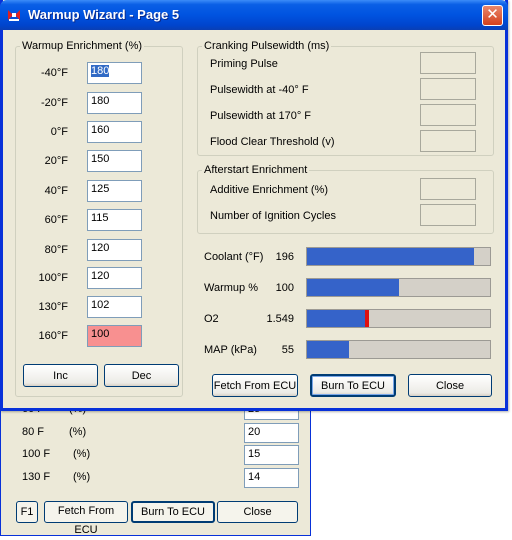 This screenshot has height=540, width=512. What do you see at coordinates (367, 318) in the screenshot?
I see `o2-marker` at bounding box center [367, 318].